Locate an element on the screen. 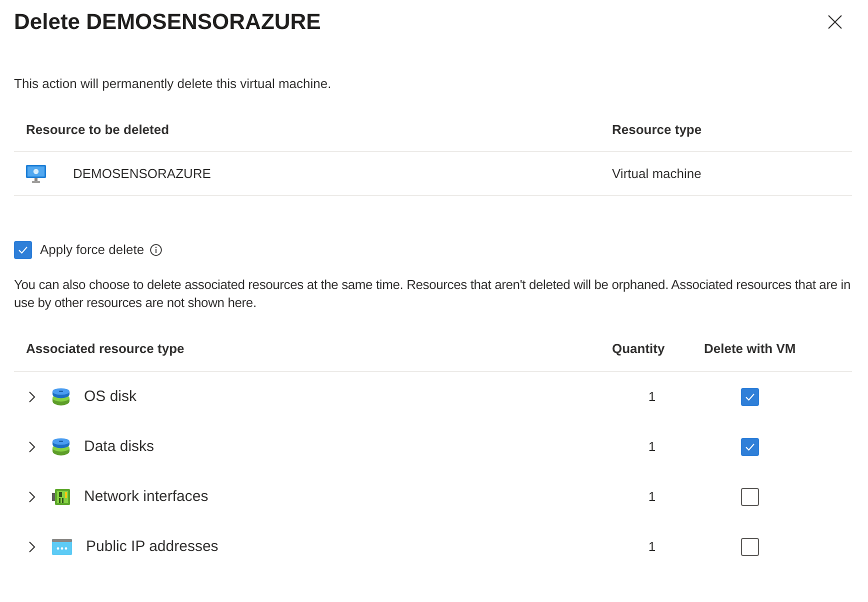  column-header: Resource type is located at coordinates (657, 129).